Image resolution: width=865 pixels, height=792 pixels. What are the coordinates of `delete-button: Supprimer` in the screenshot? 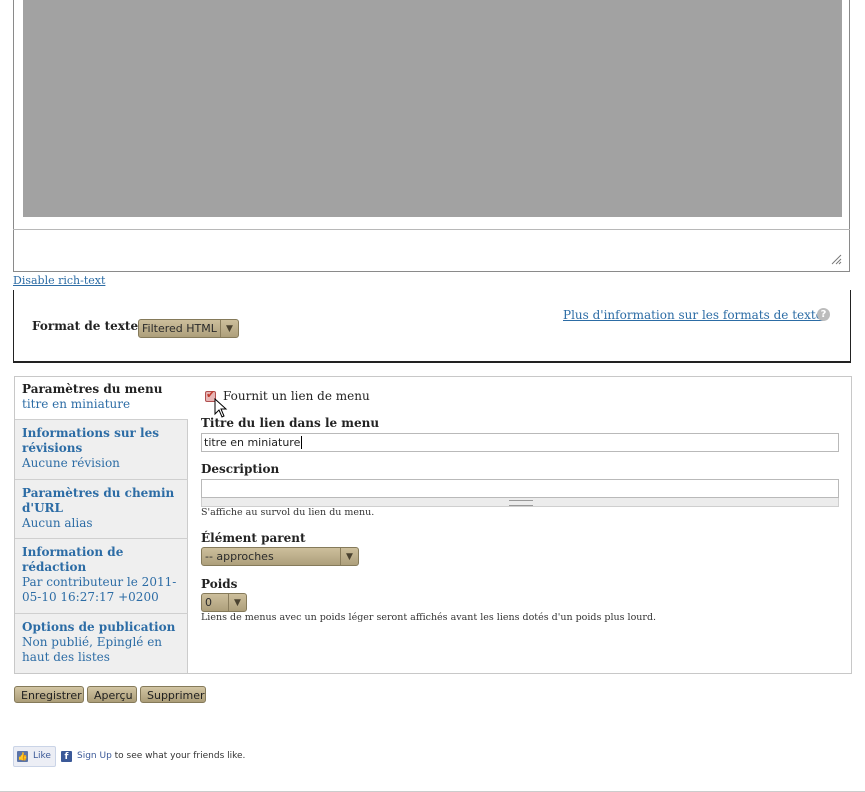 It's located at (173, 694).